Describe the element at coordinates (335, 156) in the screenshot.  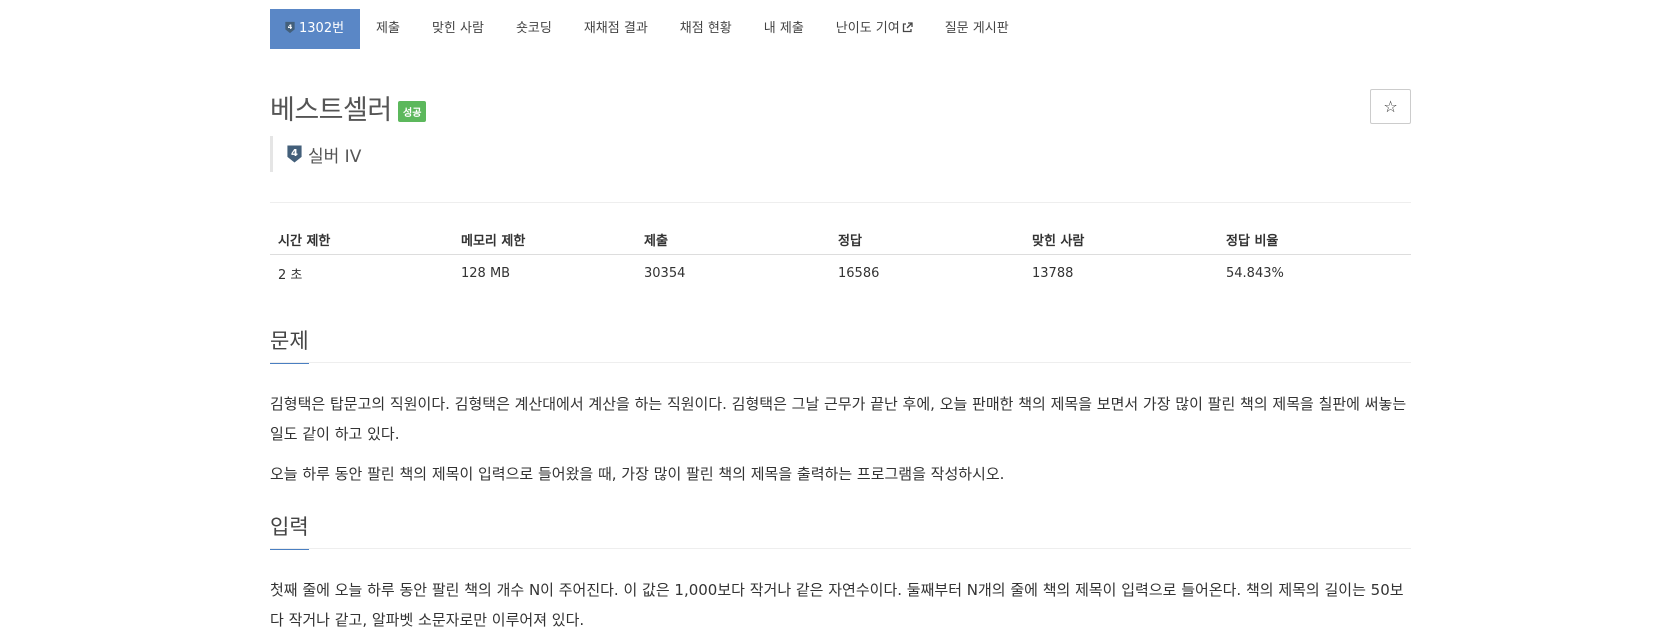
I see `tier-label: 실버 IV` at that location.